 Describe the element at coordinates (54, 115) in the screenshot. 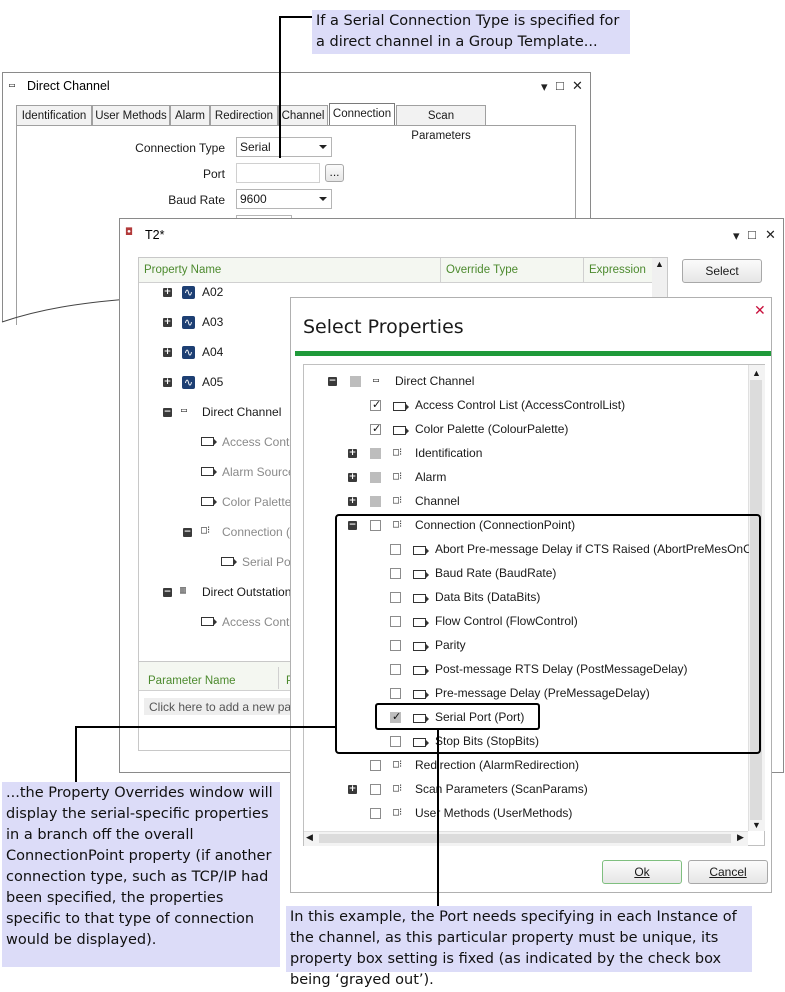

I see `tab-identification: Identification` at that location.